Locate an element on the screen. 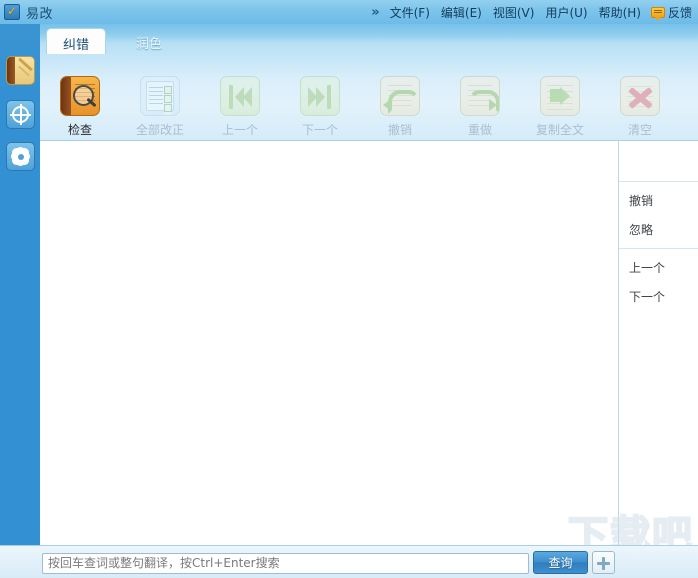 The height and width of the screenshot is (578, 698). copy-all-icon is located at coordinates (560, 96).